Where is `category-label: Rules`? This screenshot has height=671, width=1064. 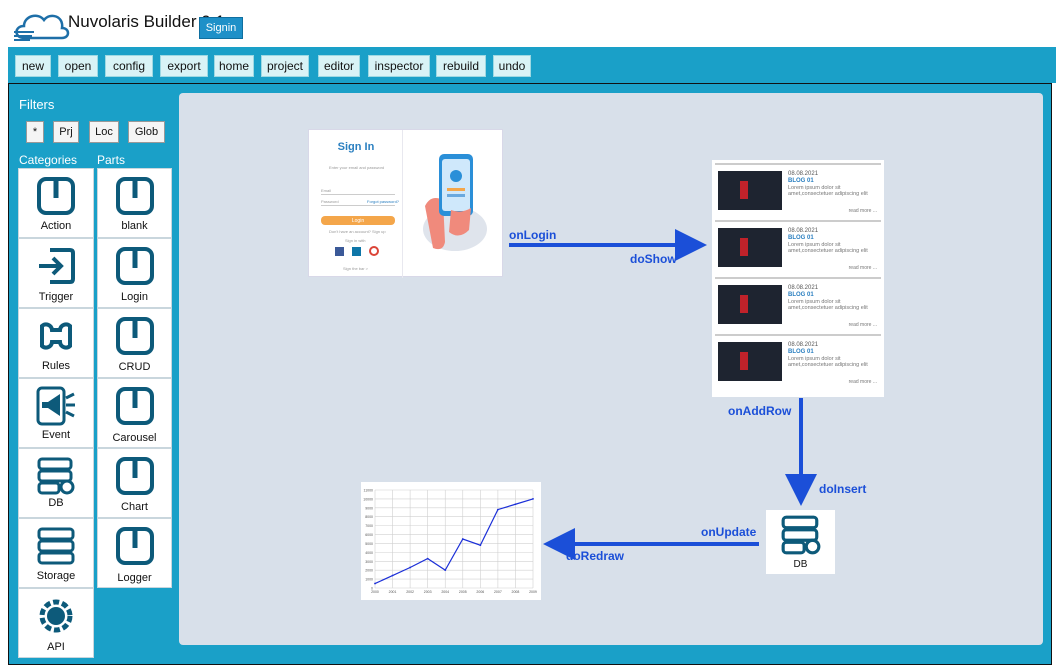
category-label: Rules is located at coordinates (56, 366).